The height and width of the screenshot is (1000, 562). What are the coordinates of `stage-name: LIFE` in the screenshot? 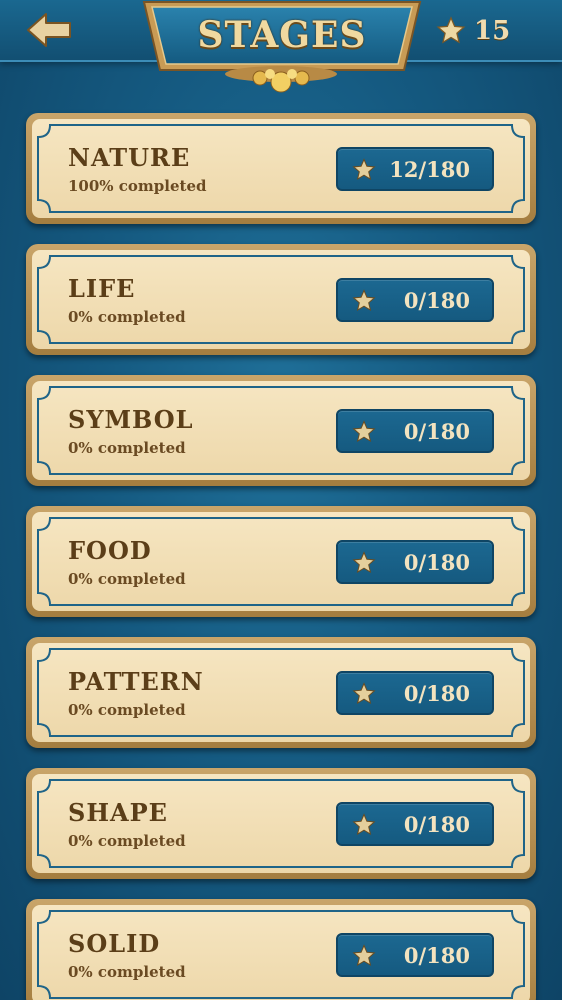 It's located at (102, 288).